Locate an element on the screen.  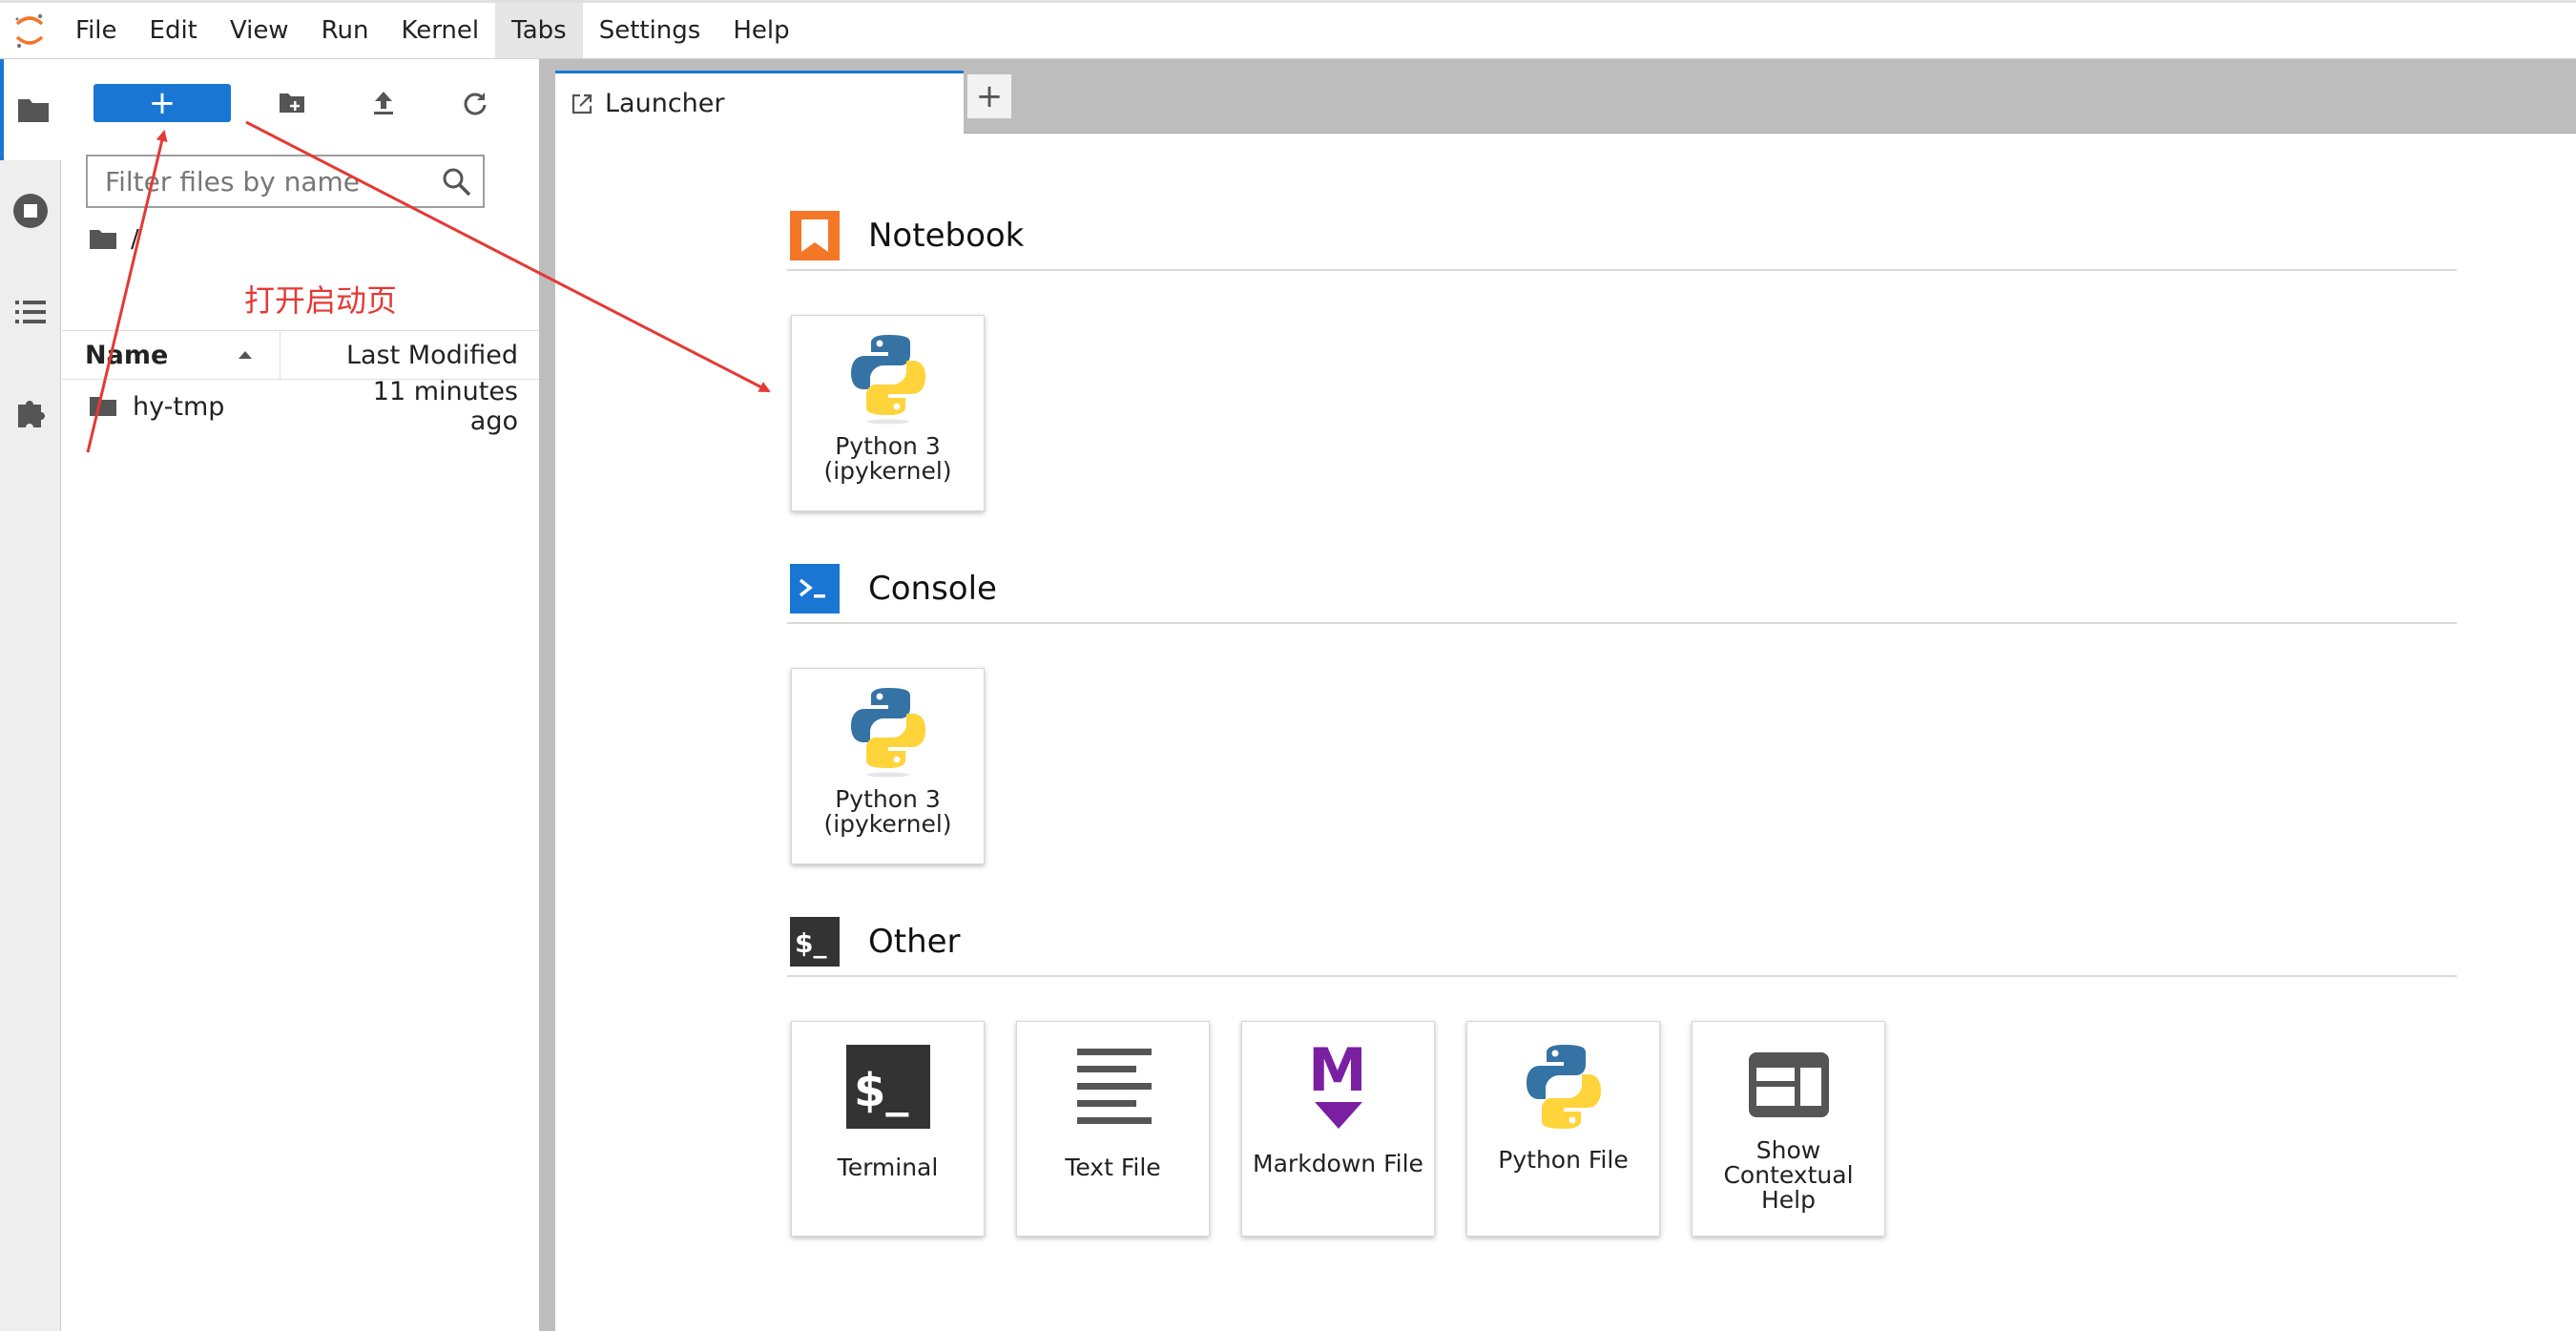
console-python3-card: Python 3 (ipykernel) is located at coordinates (888, 766).